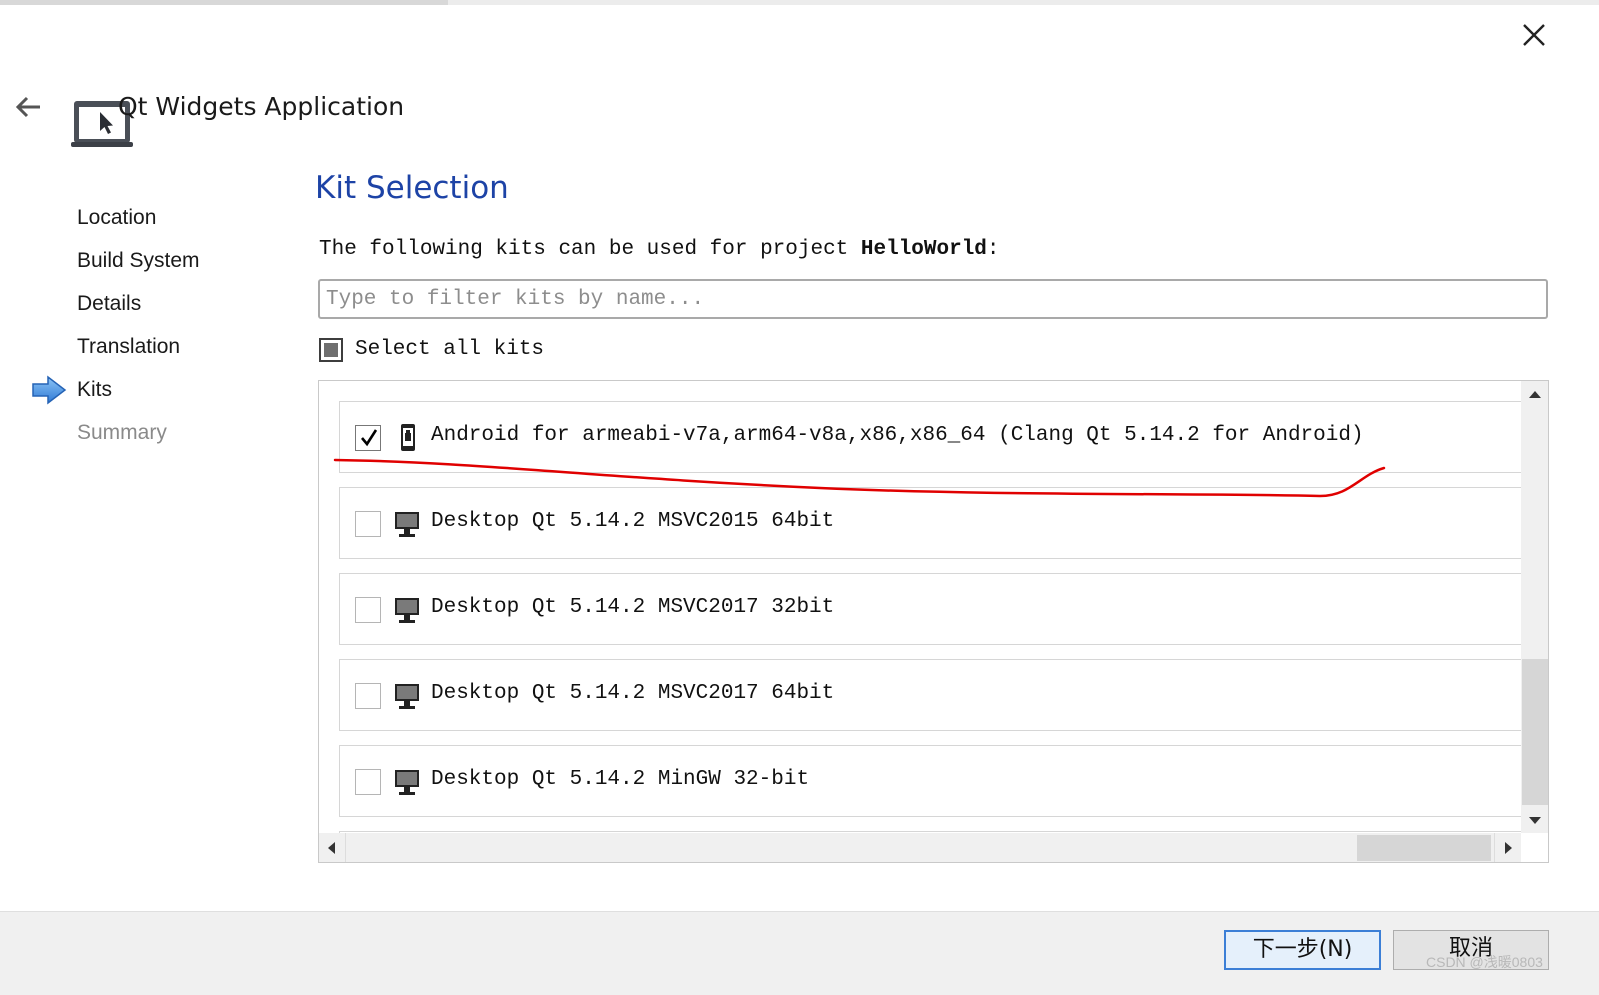  I want to click on step-kits: Kits, so click(95, 389).